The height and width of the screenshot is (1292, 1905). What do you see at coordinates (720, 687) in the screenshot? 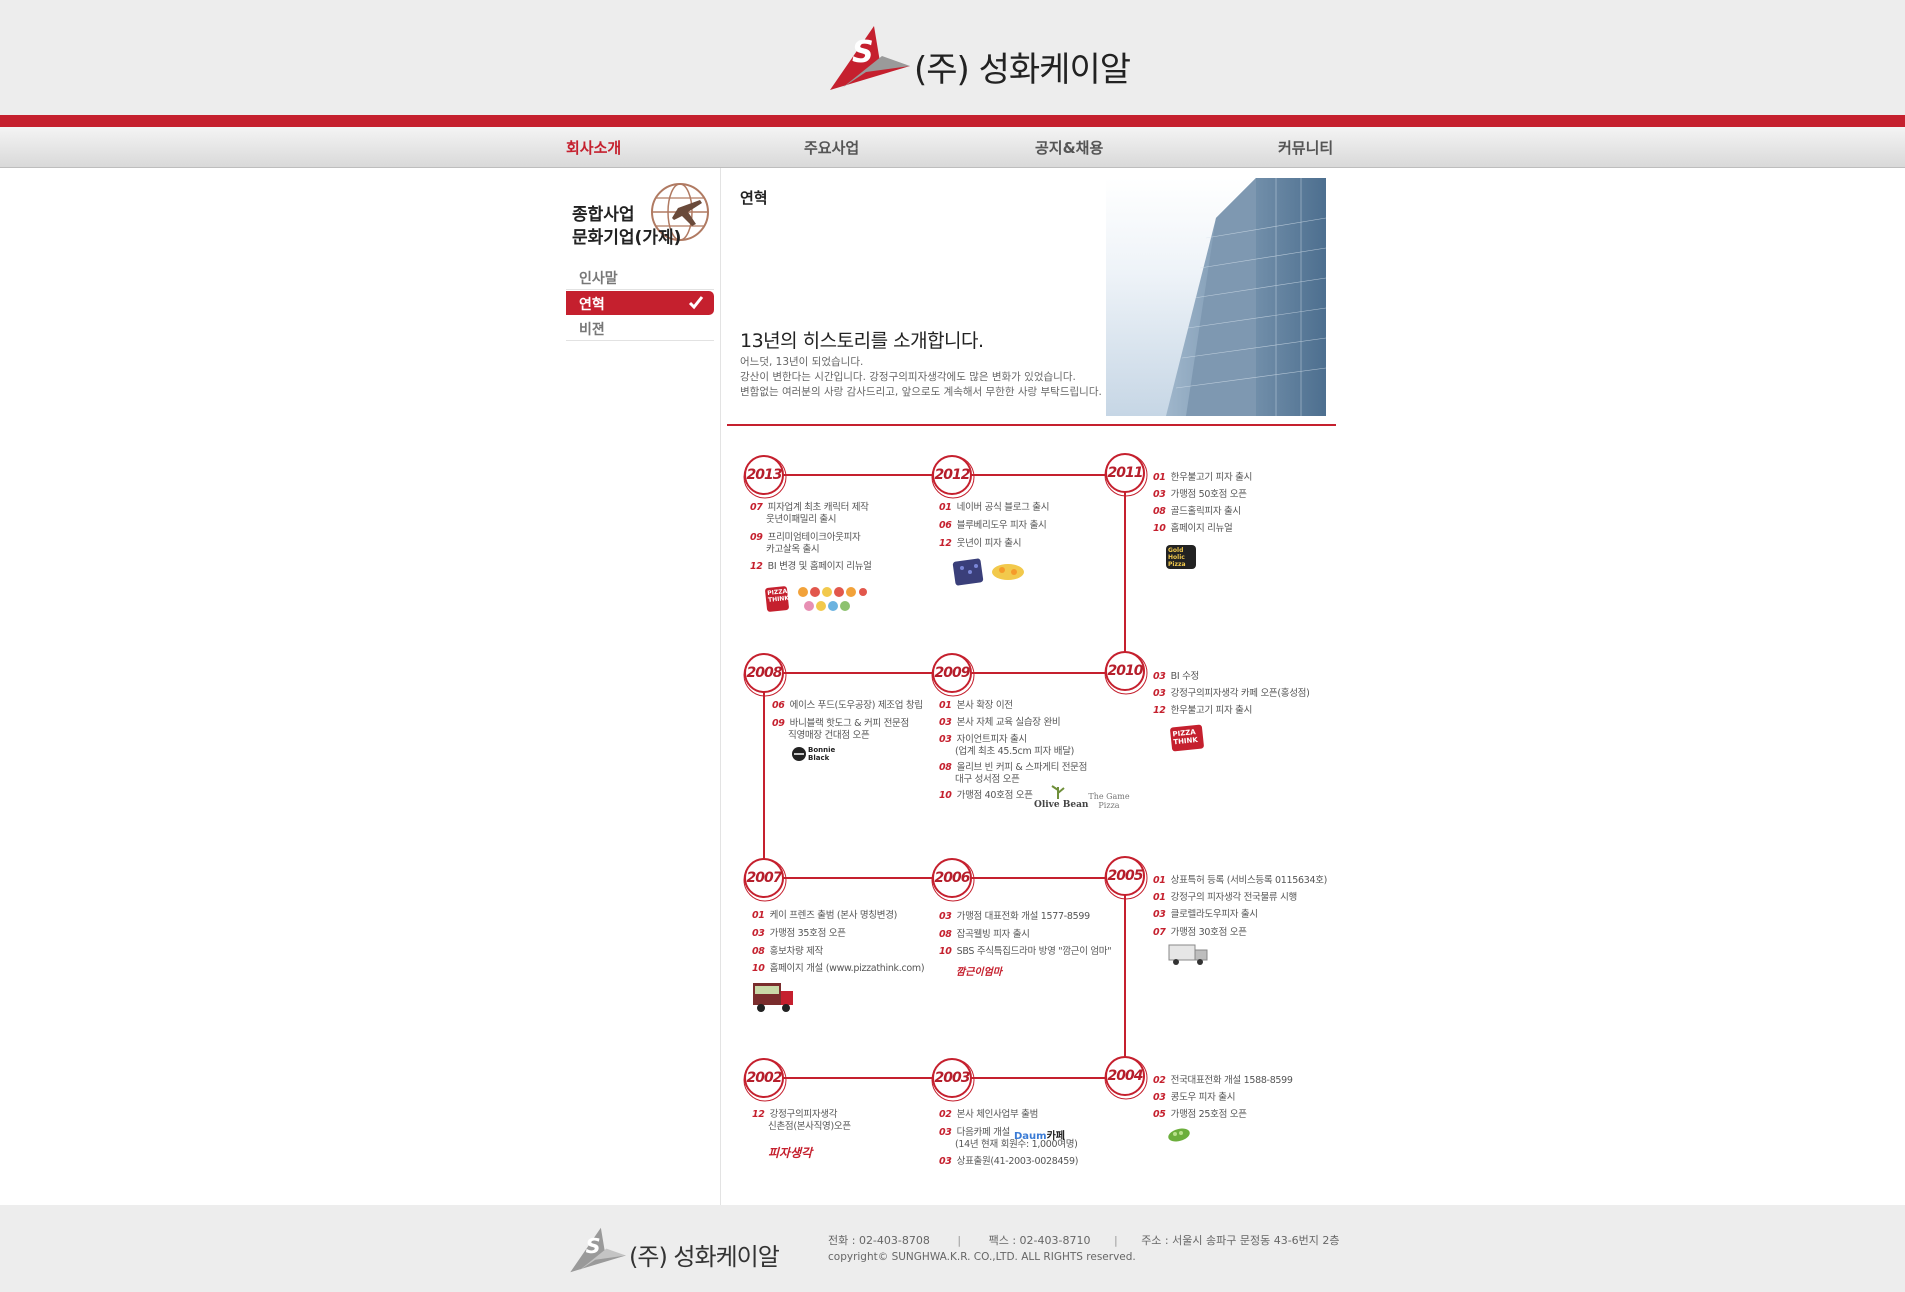
I see `content-divider` at bounding box center [720, 687].